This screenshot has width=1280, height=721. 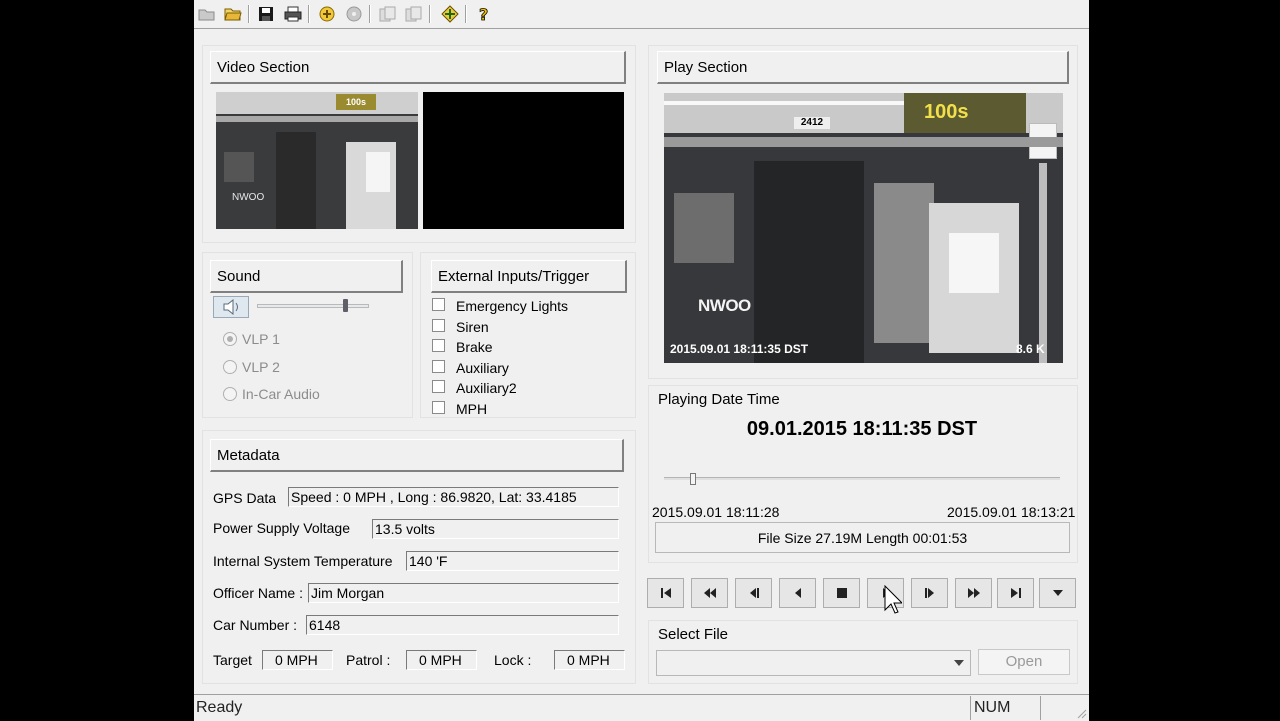 What do you see at coordinates (512, 561) in the screenshot?
I see `temperature-field: 140 'F` at bounding box center [512, 561].